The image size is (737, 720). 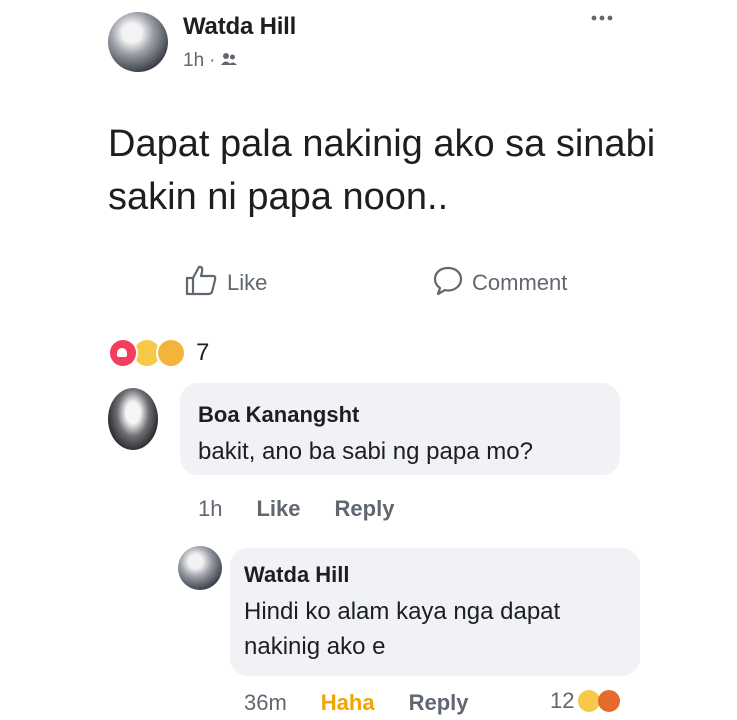 What do you see at coordinates (278, 509) in the screenshot?
I see `comment-like-button: Like` at bounding box center [278, 509].